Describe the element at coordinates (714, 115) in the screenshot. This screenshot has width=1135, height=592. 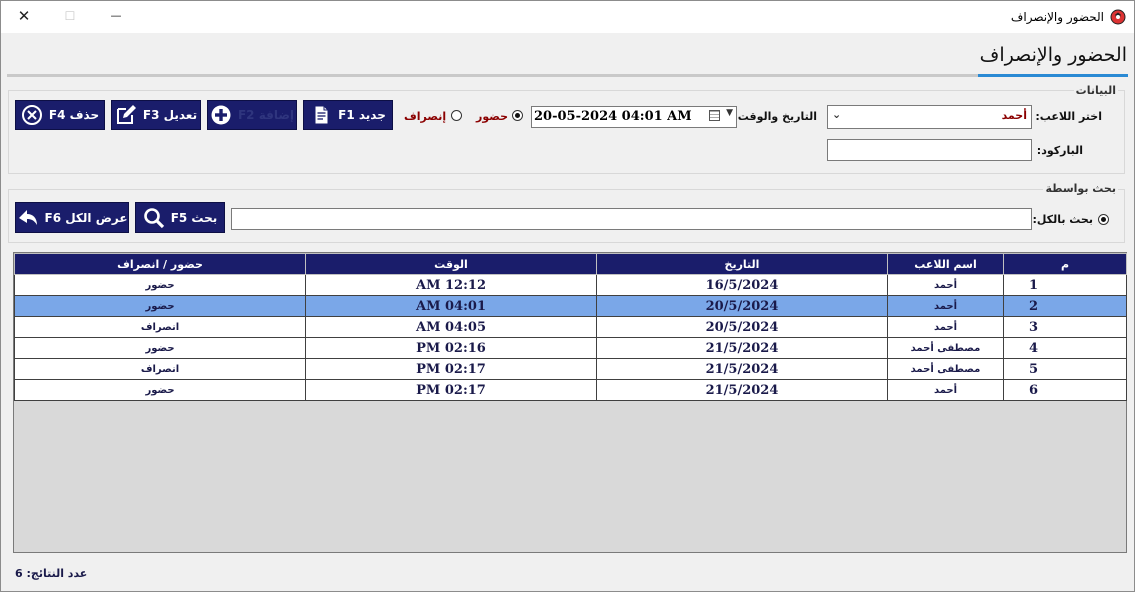
I see `calendar-icon` at that location.